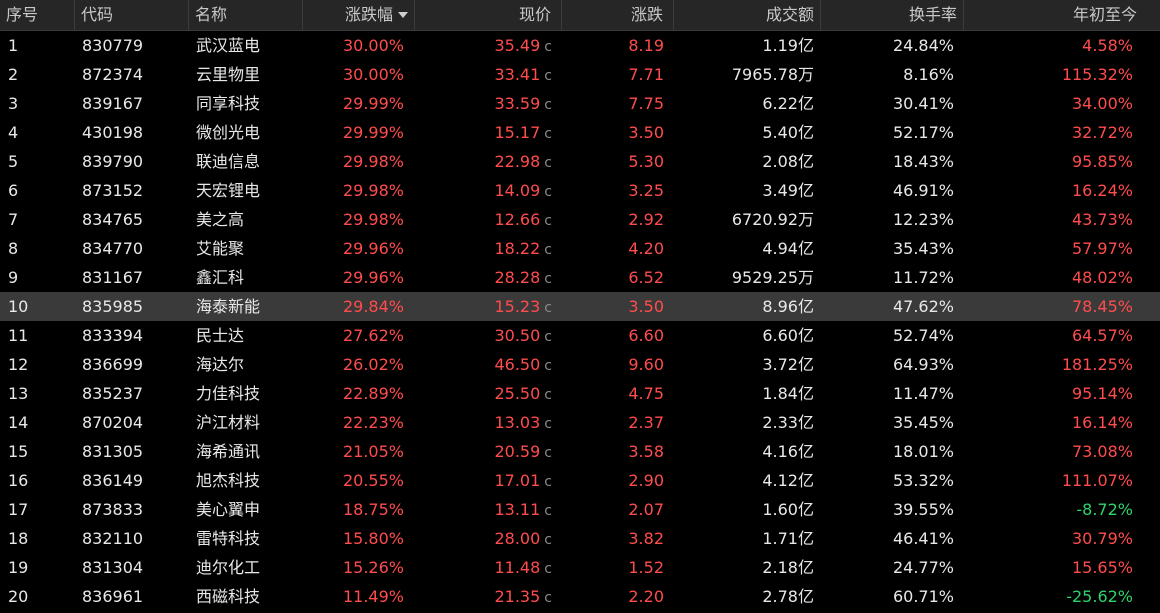  I want to click on stock-code: 872374, so click(113, 74).